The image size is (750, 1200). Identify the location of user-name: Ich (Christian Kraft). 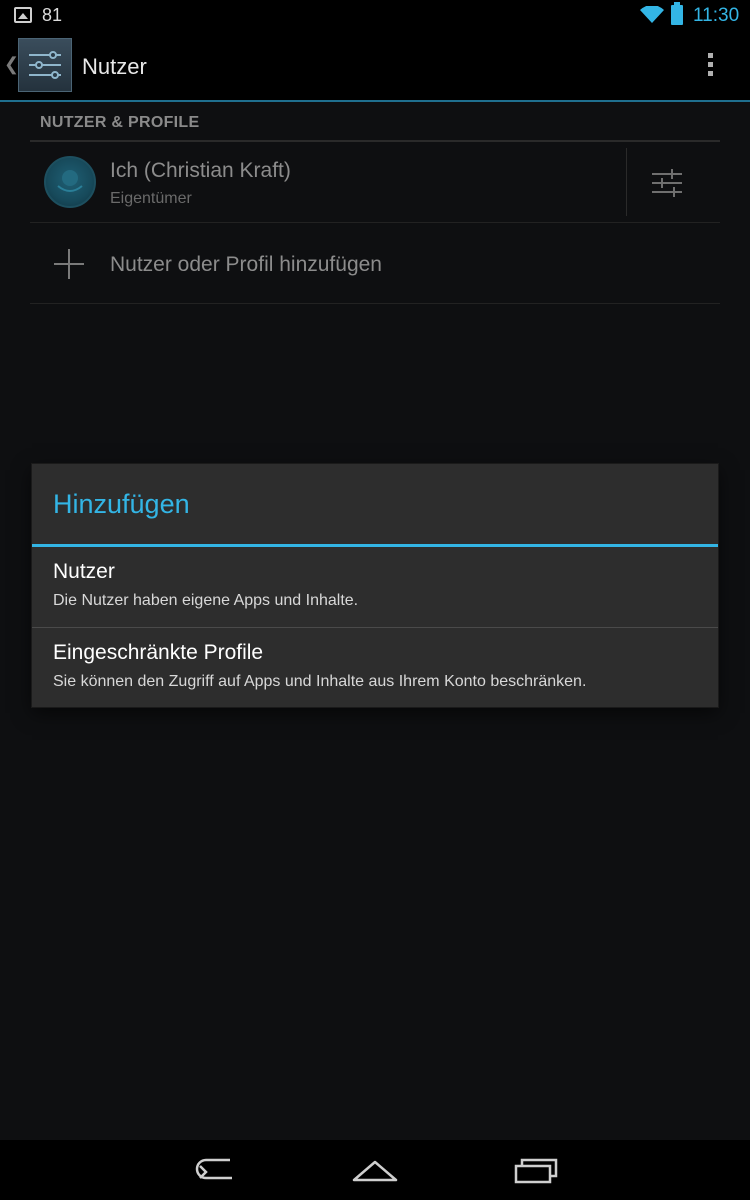
(200, 170).